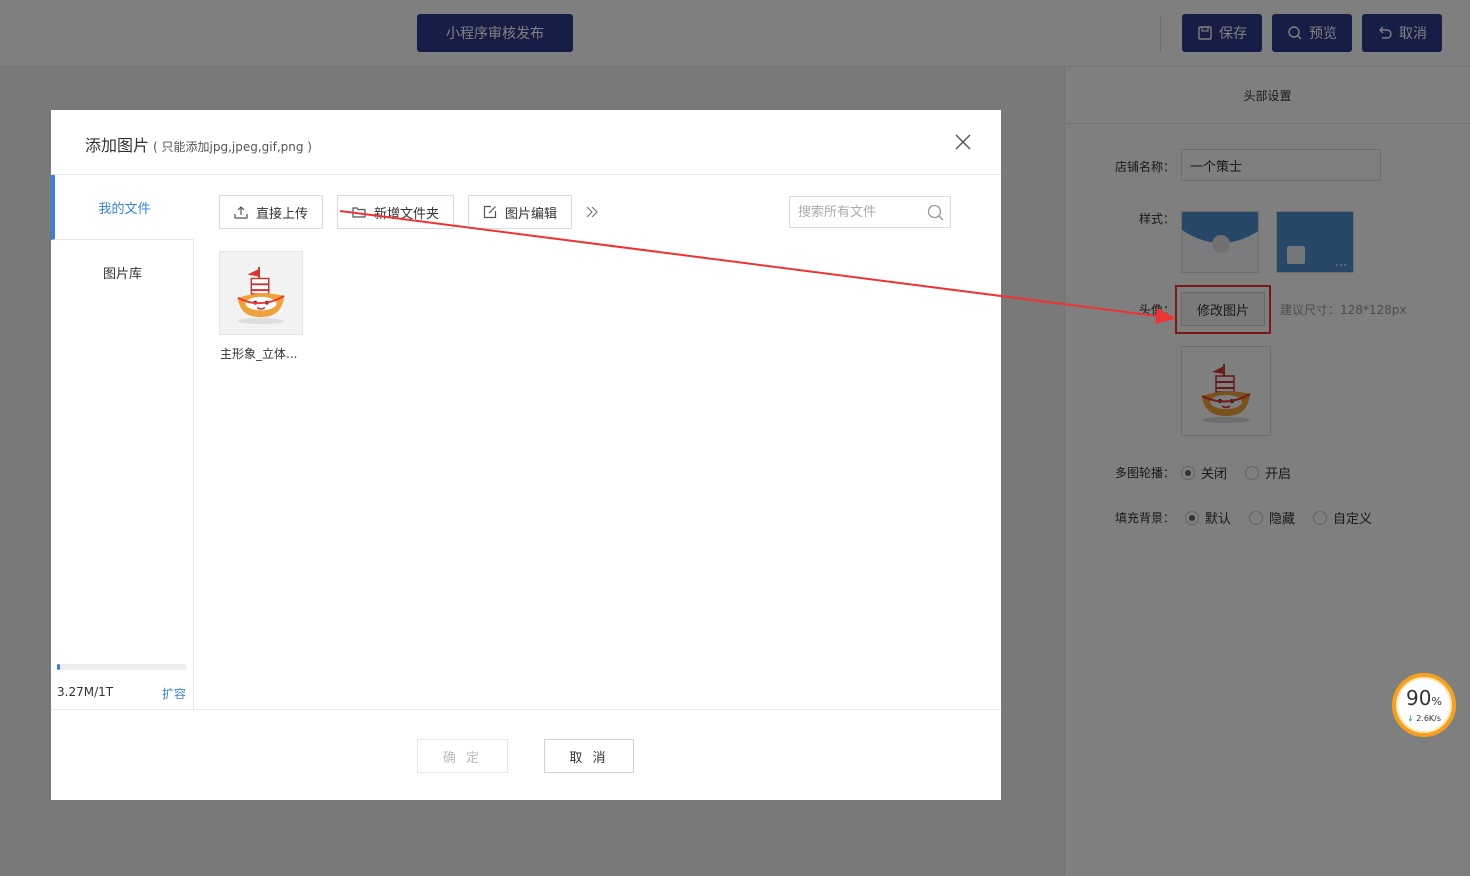  I want to click on sidebar-item-image-library: 图片库, so click(122, 272).